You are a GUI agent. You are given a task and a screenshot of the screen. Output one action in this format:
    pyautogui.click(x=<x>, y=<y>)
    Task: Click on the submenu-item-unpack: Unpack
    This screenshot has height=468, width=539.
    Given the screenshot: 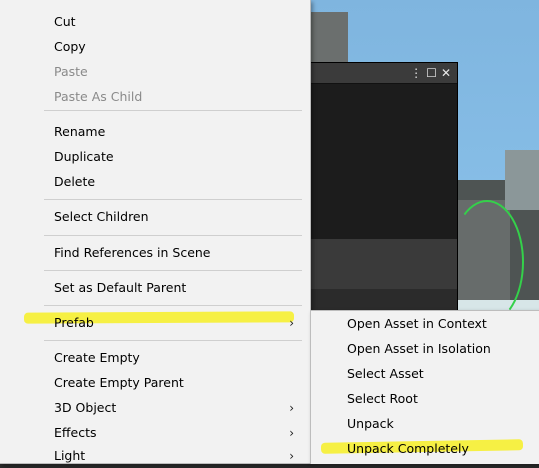 What is the action you would take?
    pyautogui.click(x=425, y=424)
    